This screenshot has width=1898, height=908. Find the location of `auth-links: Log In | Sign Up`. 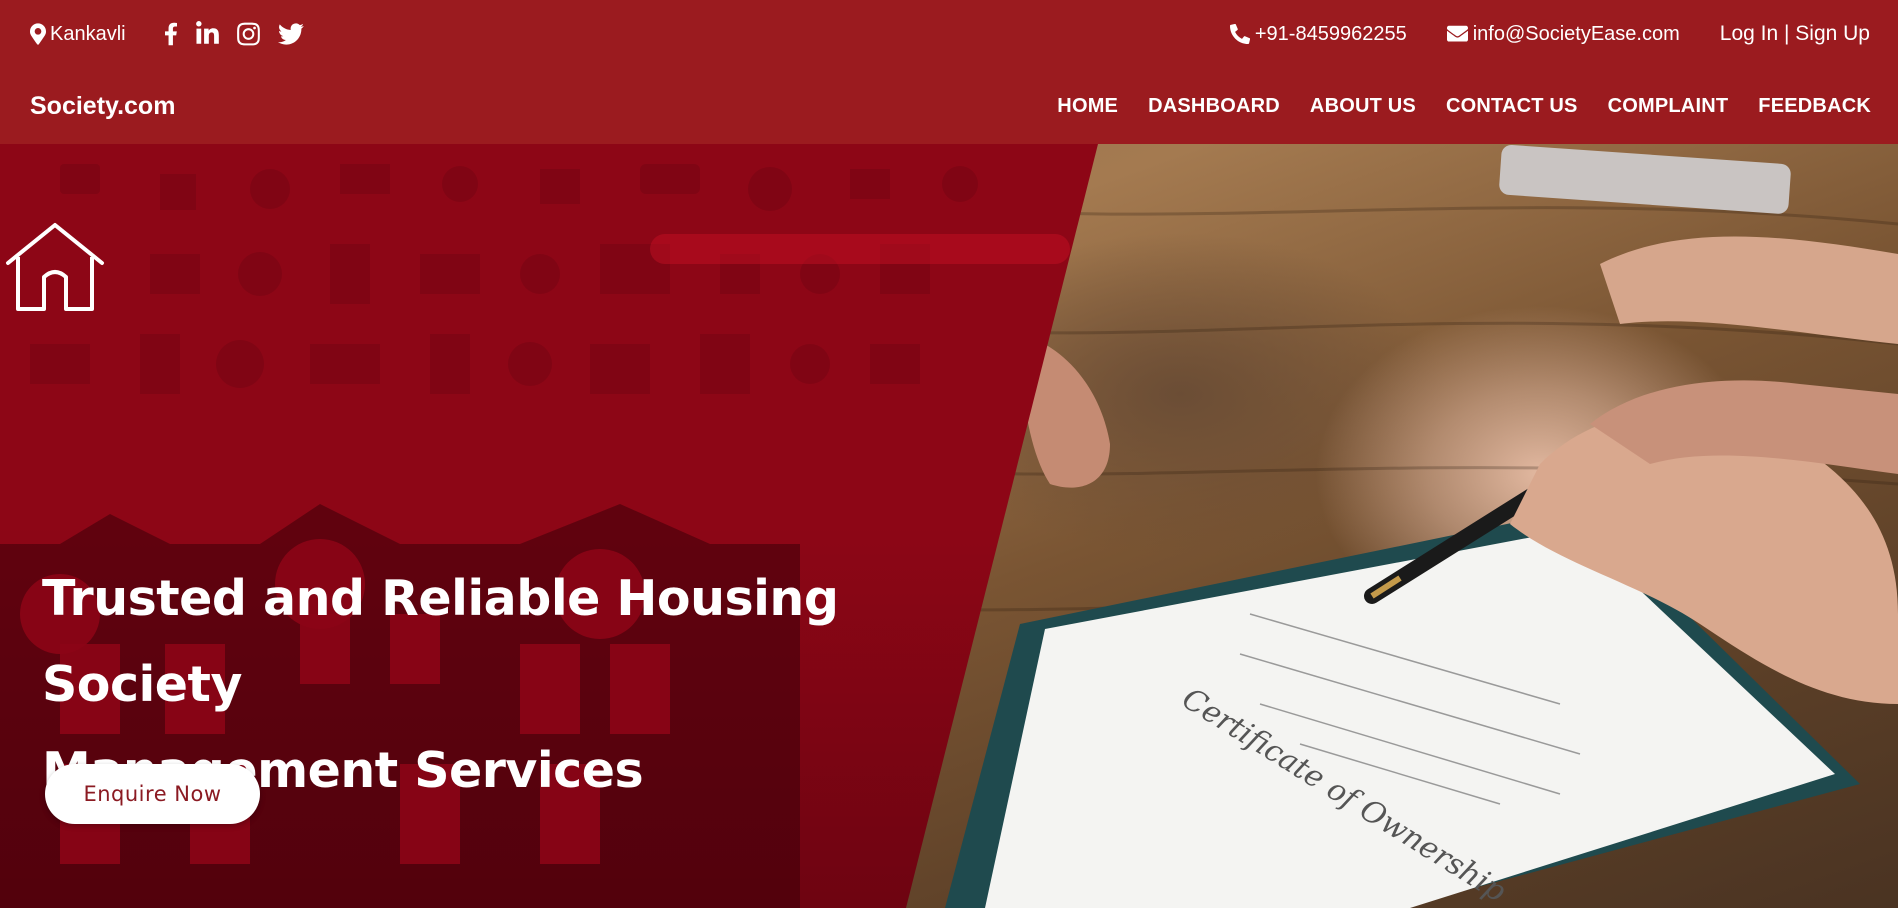

auth-links: Log In | Sign Up is located at coordinates (1795, 34).